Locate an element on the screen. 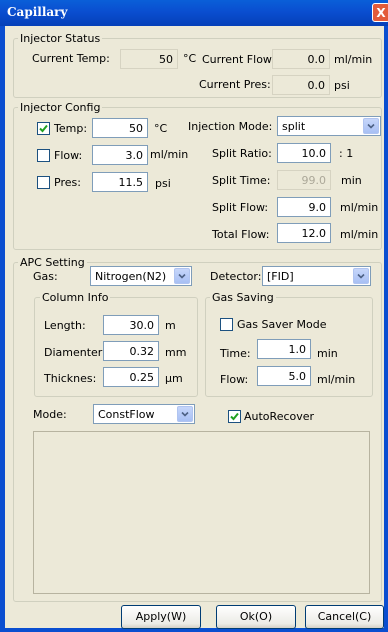 The image size is (388, 632). current-flow-label: Current Flow: is located at coordinates (239, 59).